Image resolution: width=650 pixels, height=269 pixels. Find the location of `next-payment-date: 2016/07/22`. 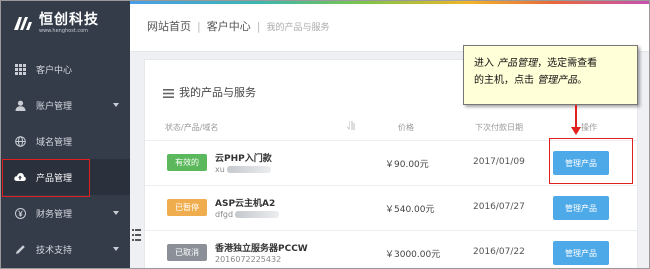

next-payment-date: 2016/07/22 is located at coordinates (499, 252).